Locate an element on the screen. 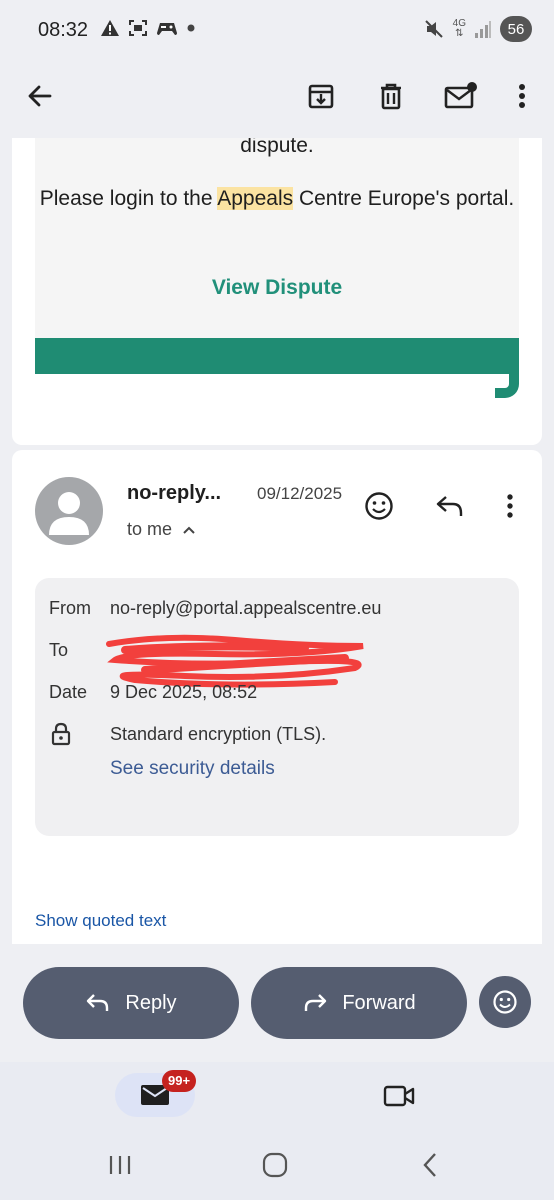 This screenshot has width=554, height=1200. body-text-prefix: Please login to the is located at coordinates (128, 198).